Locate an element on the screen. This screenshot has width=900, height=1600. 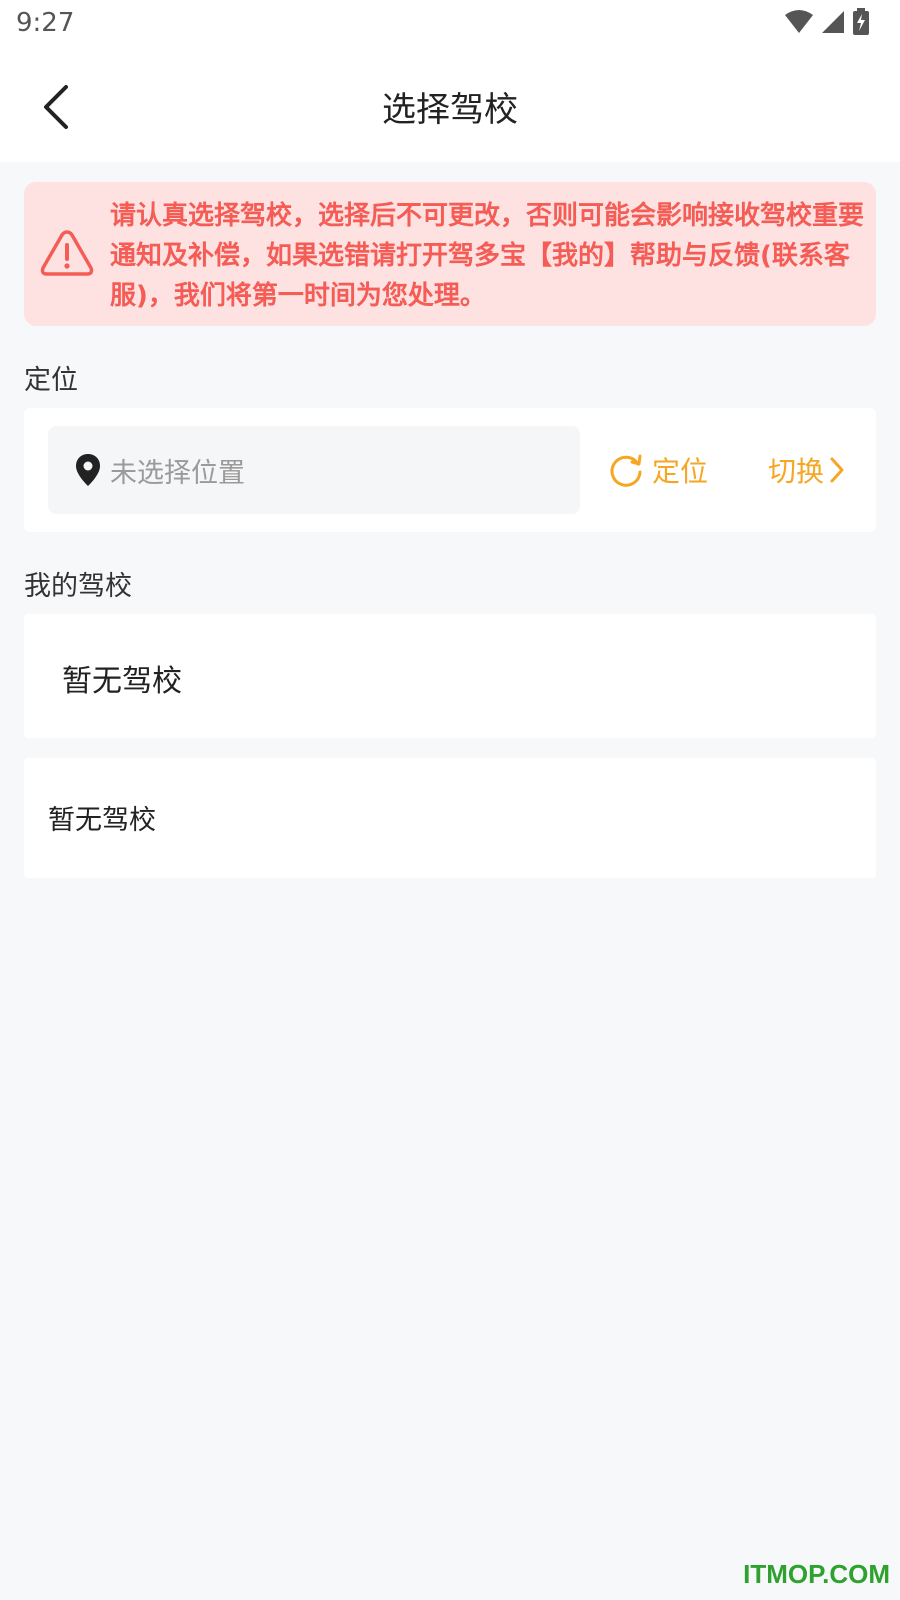
chevron-right-icon is located at coordinates (837, 470).